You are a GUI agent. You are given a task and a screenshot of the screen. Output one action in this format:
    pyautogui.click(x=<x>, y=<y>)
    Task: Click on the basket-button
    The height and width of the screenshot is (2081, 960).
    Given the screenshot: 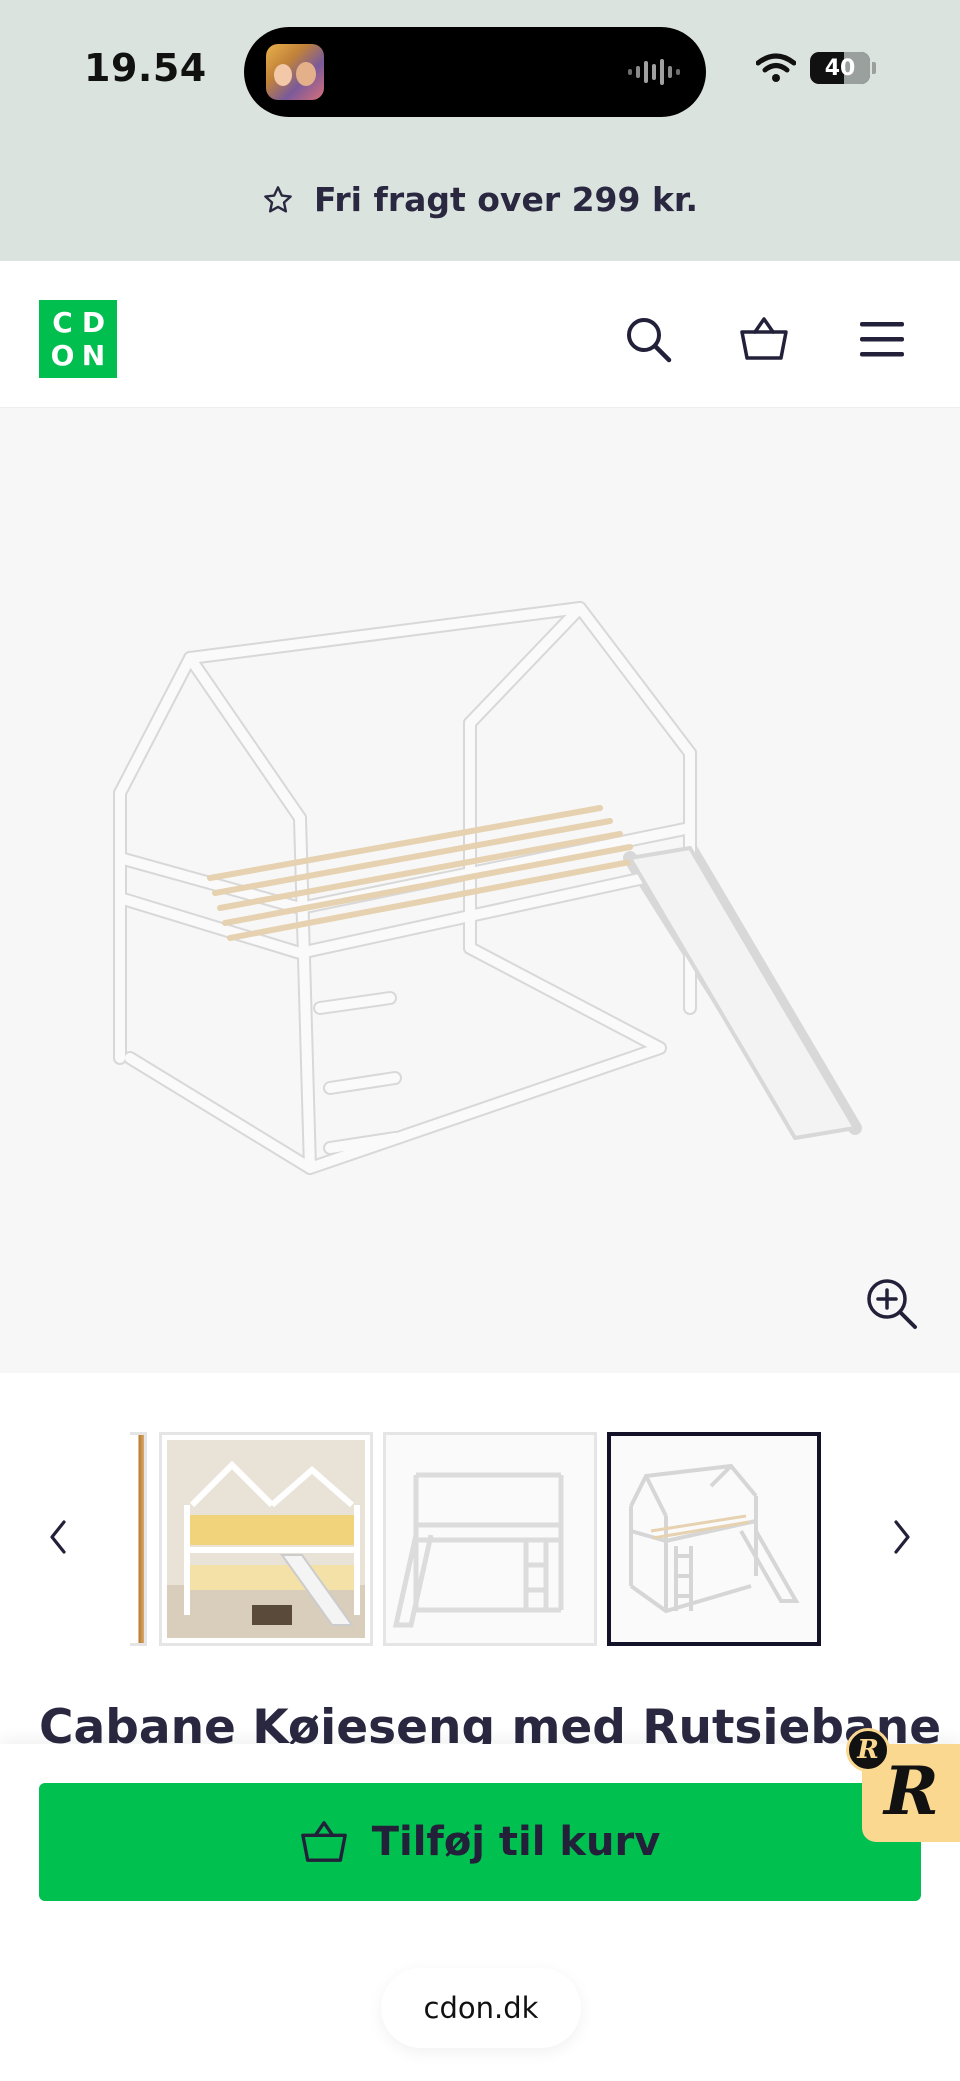 What is the action you would take?
    pyautogui.click(x=764, y=339)
    